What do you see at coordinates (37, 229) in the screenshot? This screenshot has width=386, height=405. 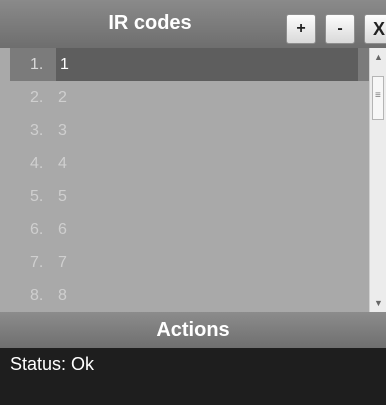 I see `list-item-index: 6.` at bounding box center [37, 229].